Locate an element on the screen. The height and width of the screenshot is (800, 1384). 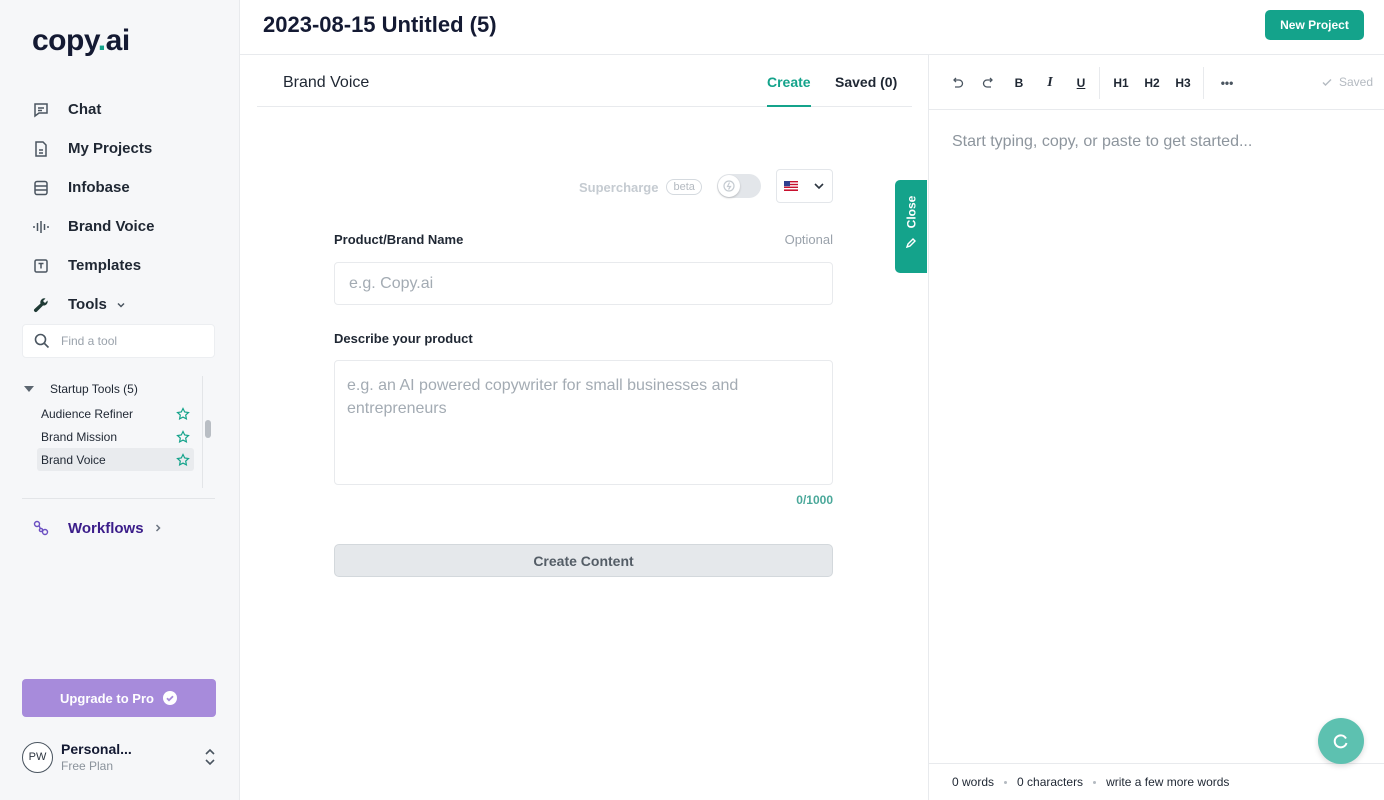
heading-1-button: H1 is located at coordinates (1121, 83).